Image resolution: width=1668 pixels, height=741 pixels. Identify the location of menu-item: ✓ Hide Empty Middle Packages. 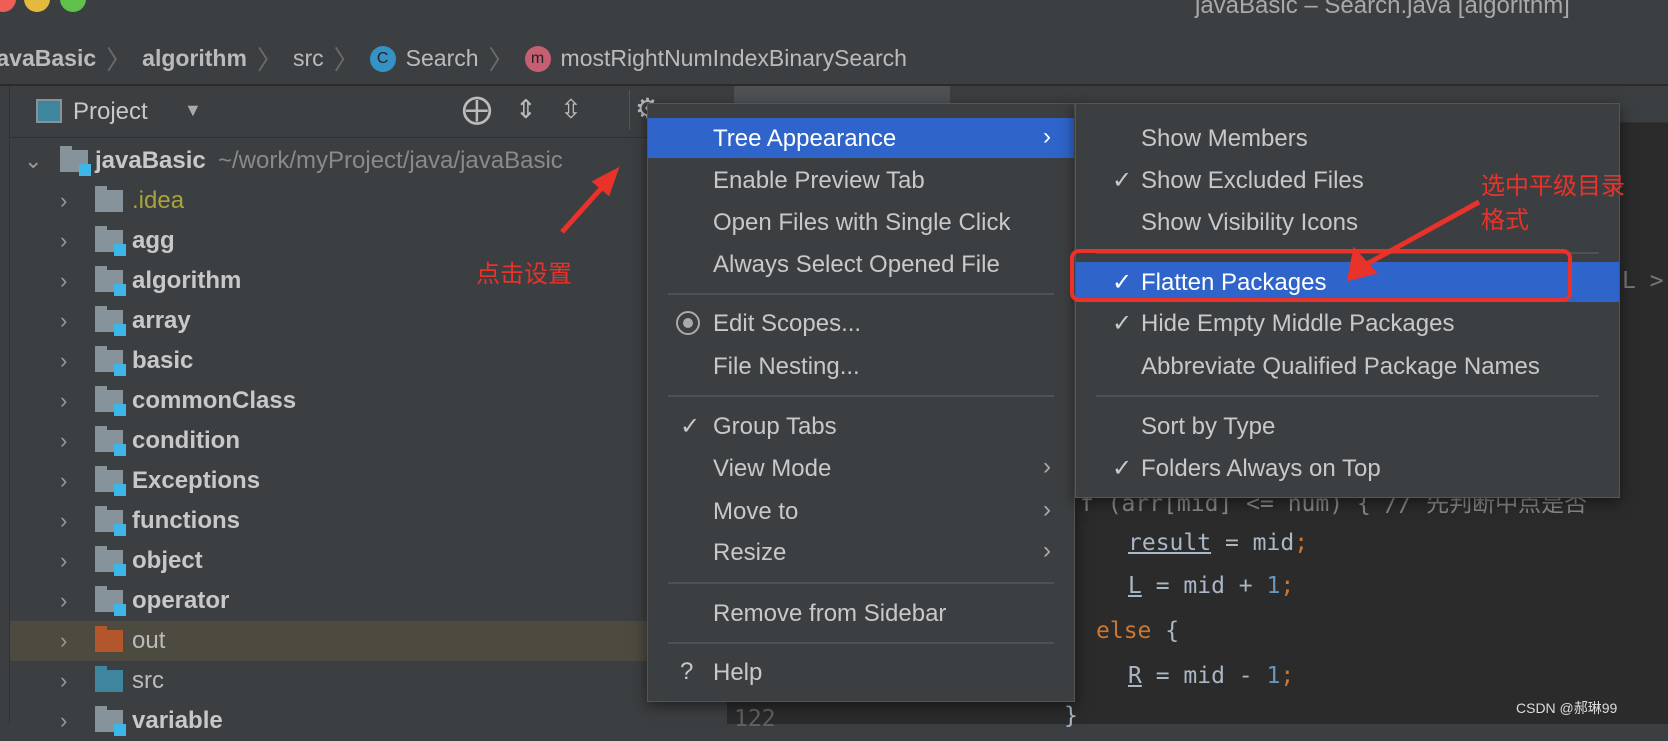
(1347, 323).